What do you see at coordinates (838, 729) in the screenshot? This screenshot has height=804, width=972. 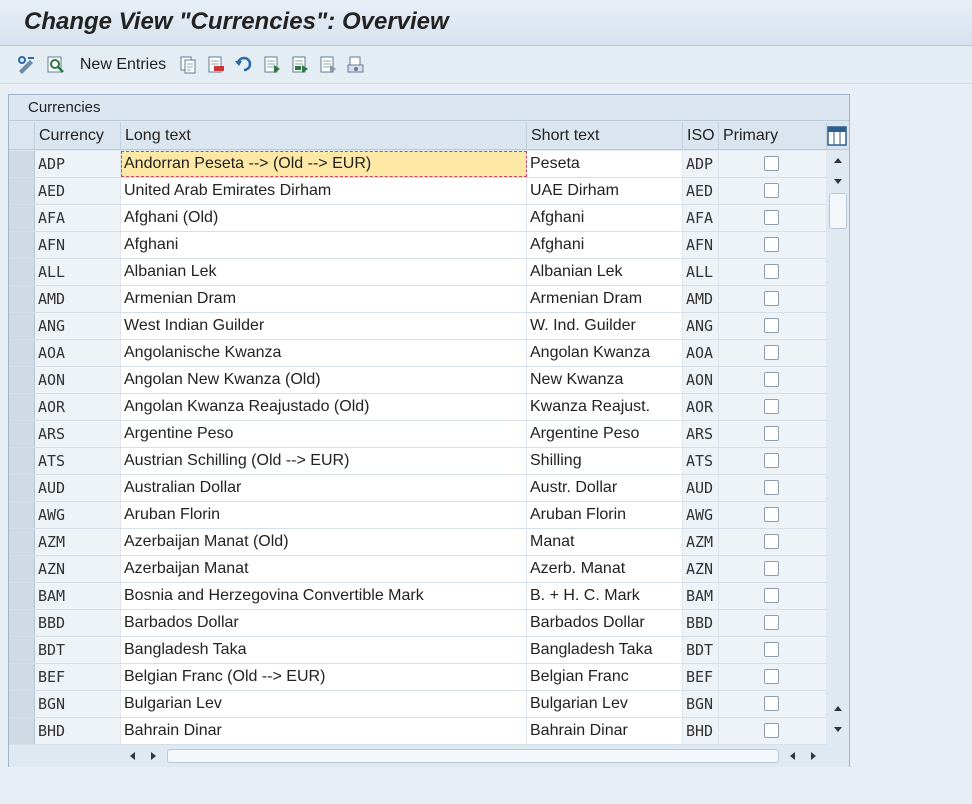 I see `scroll-down-icon` at bounding box center [838, 729].